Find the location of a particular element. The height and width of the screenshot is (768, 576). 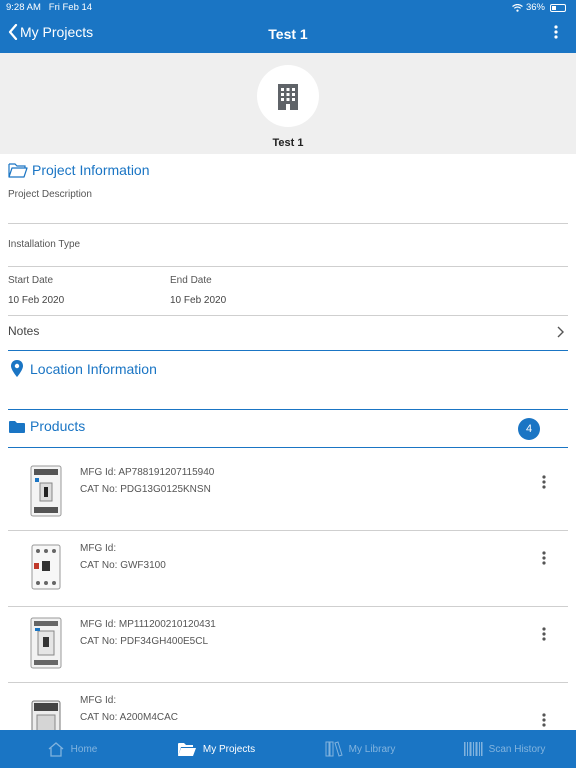

product-cat-no: CAT No: PDF34GH400E5CL is located at coordinates (144, 641).